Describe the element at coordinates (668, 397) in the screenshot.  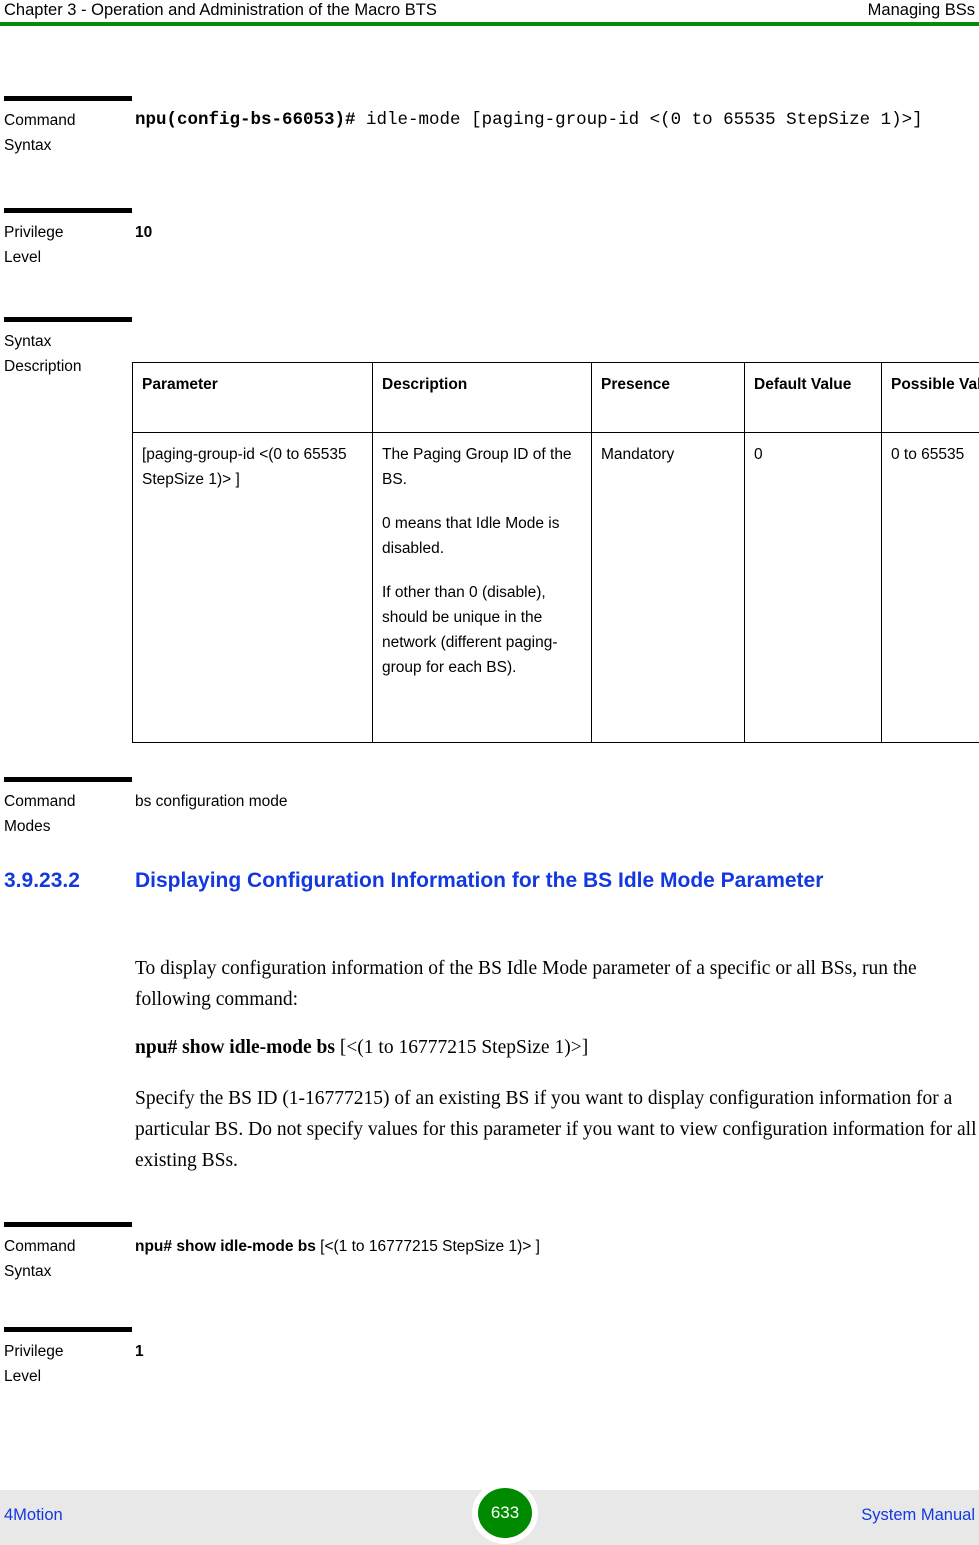
I see `column-header-presence: Presence` at that location.